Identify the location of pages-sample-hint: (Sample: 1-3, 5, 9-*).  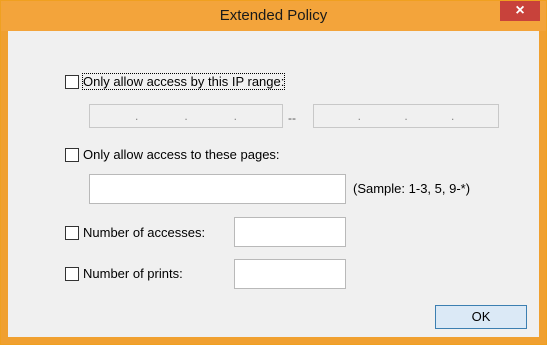
(412, 188).